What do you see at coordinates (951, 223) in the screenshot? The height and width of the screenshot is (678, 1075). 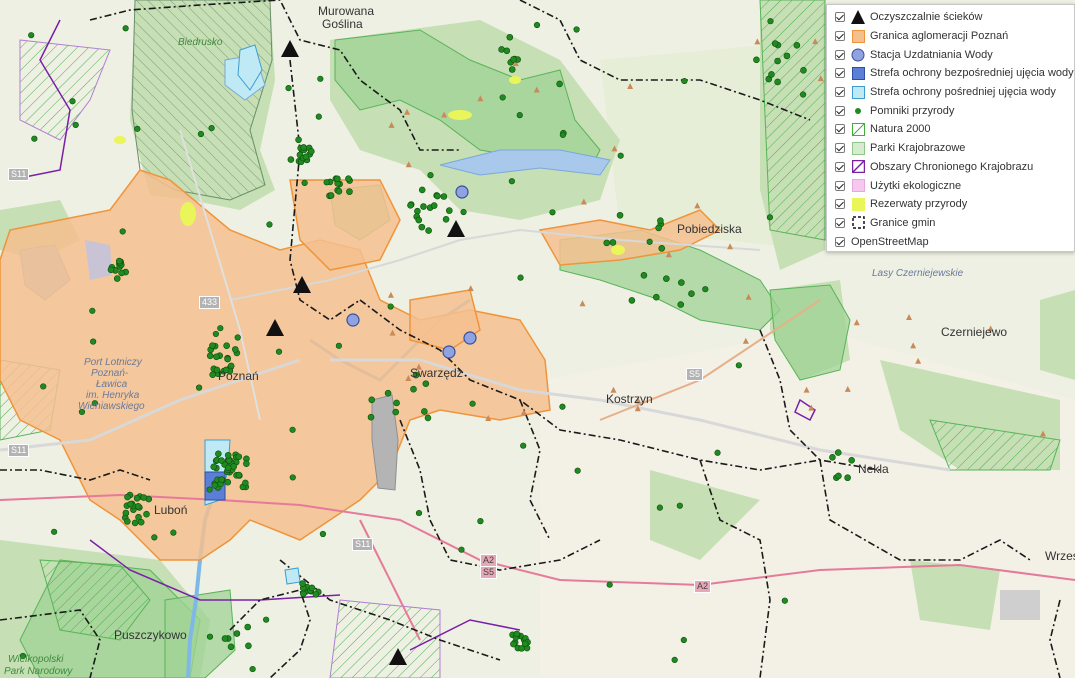 I see `legend-item-gminy: Granice gmin` at bounding box center [951, 223].